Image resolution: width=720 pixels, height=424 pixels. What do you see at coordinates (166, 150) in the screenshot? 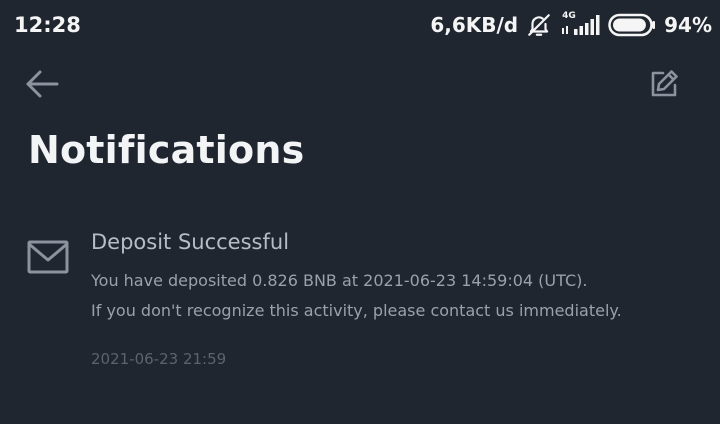
I see `page-title: Notifications` at bounding box center [166, 150].